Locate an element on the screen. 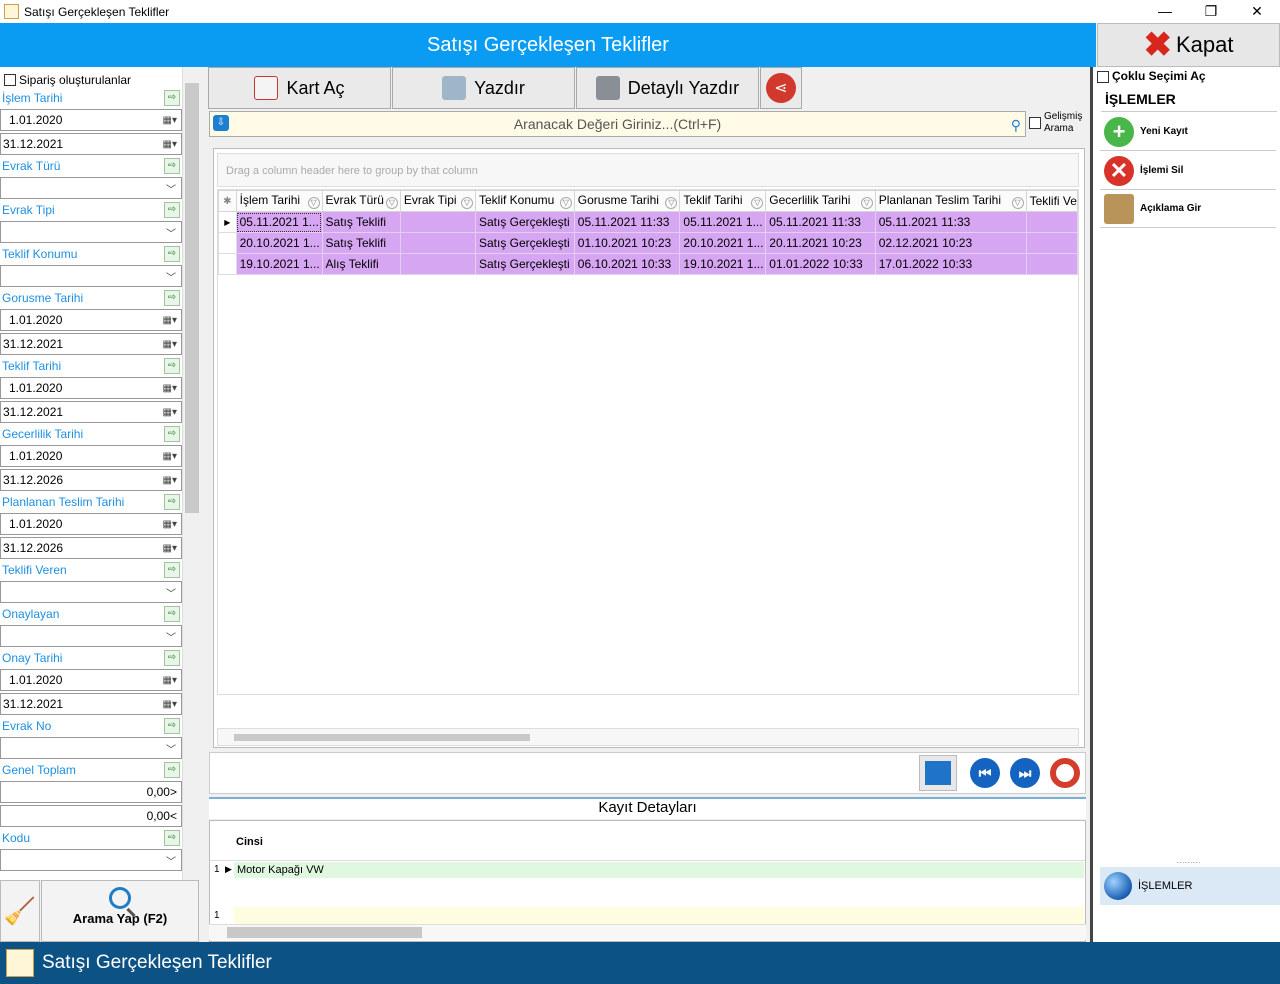 The height and width of the screenshot is (984, 1280). advanced-search-toggle: Gelişmiş Arama is located at coordinates (1059, 125).